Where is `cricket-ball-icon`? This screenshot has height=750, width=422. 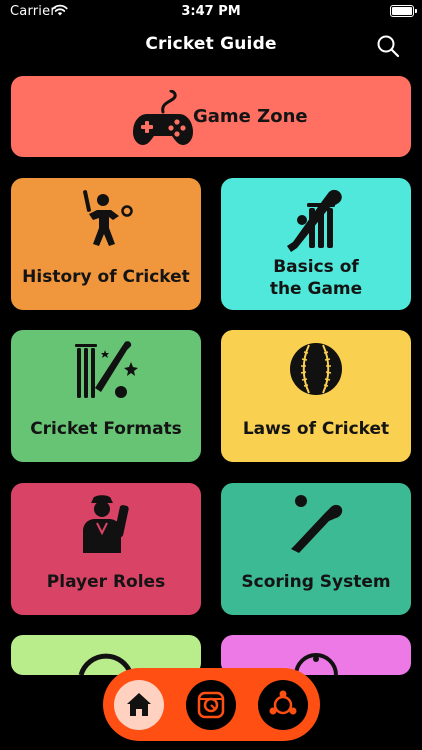
cricket-ball-icon is located at coordinates (316, 369).